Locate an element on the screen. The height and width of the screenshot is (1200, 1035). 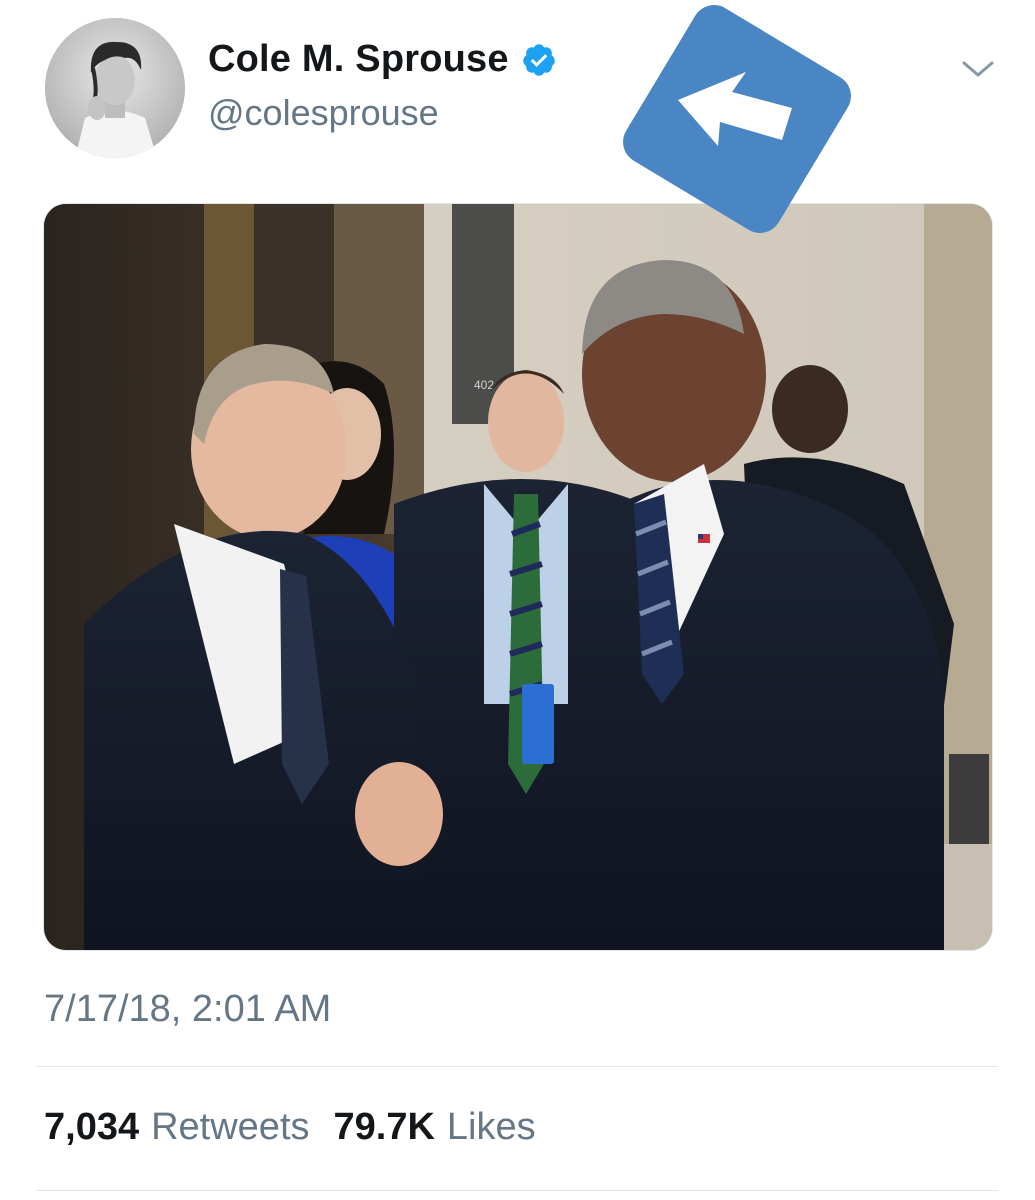
verified-badge-icon is located at coordinates (538, 59).